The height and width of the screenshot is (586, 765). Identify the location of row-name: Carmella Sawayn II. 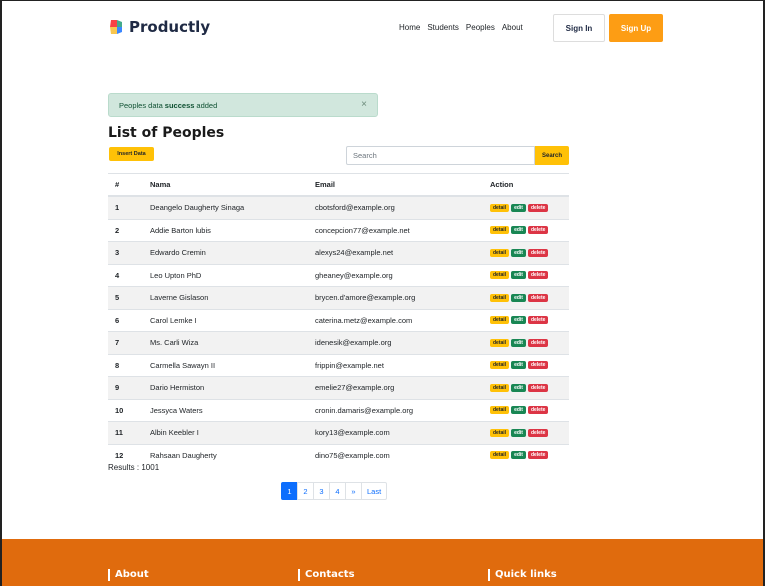
(225, 365).